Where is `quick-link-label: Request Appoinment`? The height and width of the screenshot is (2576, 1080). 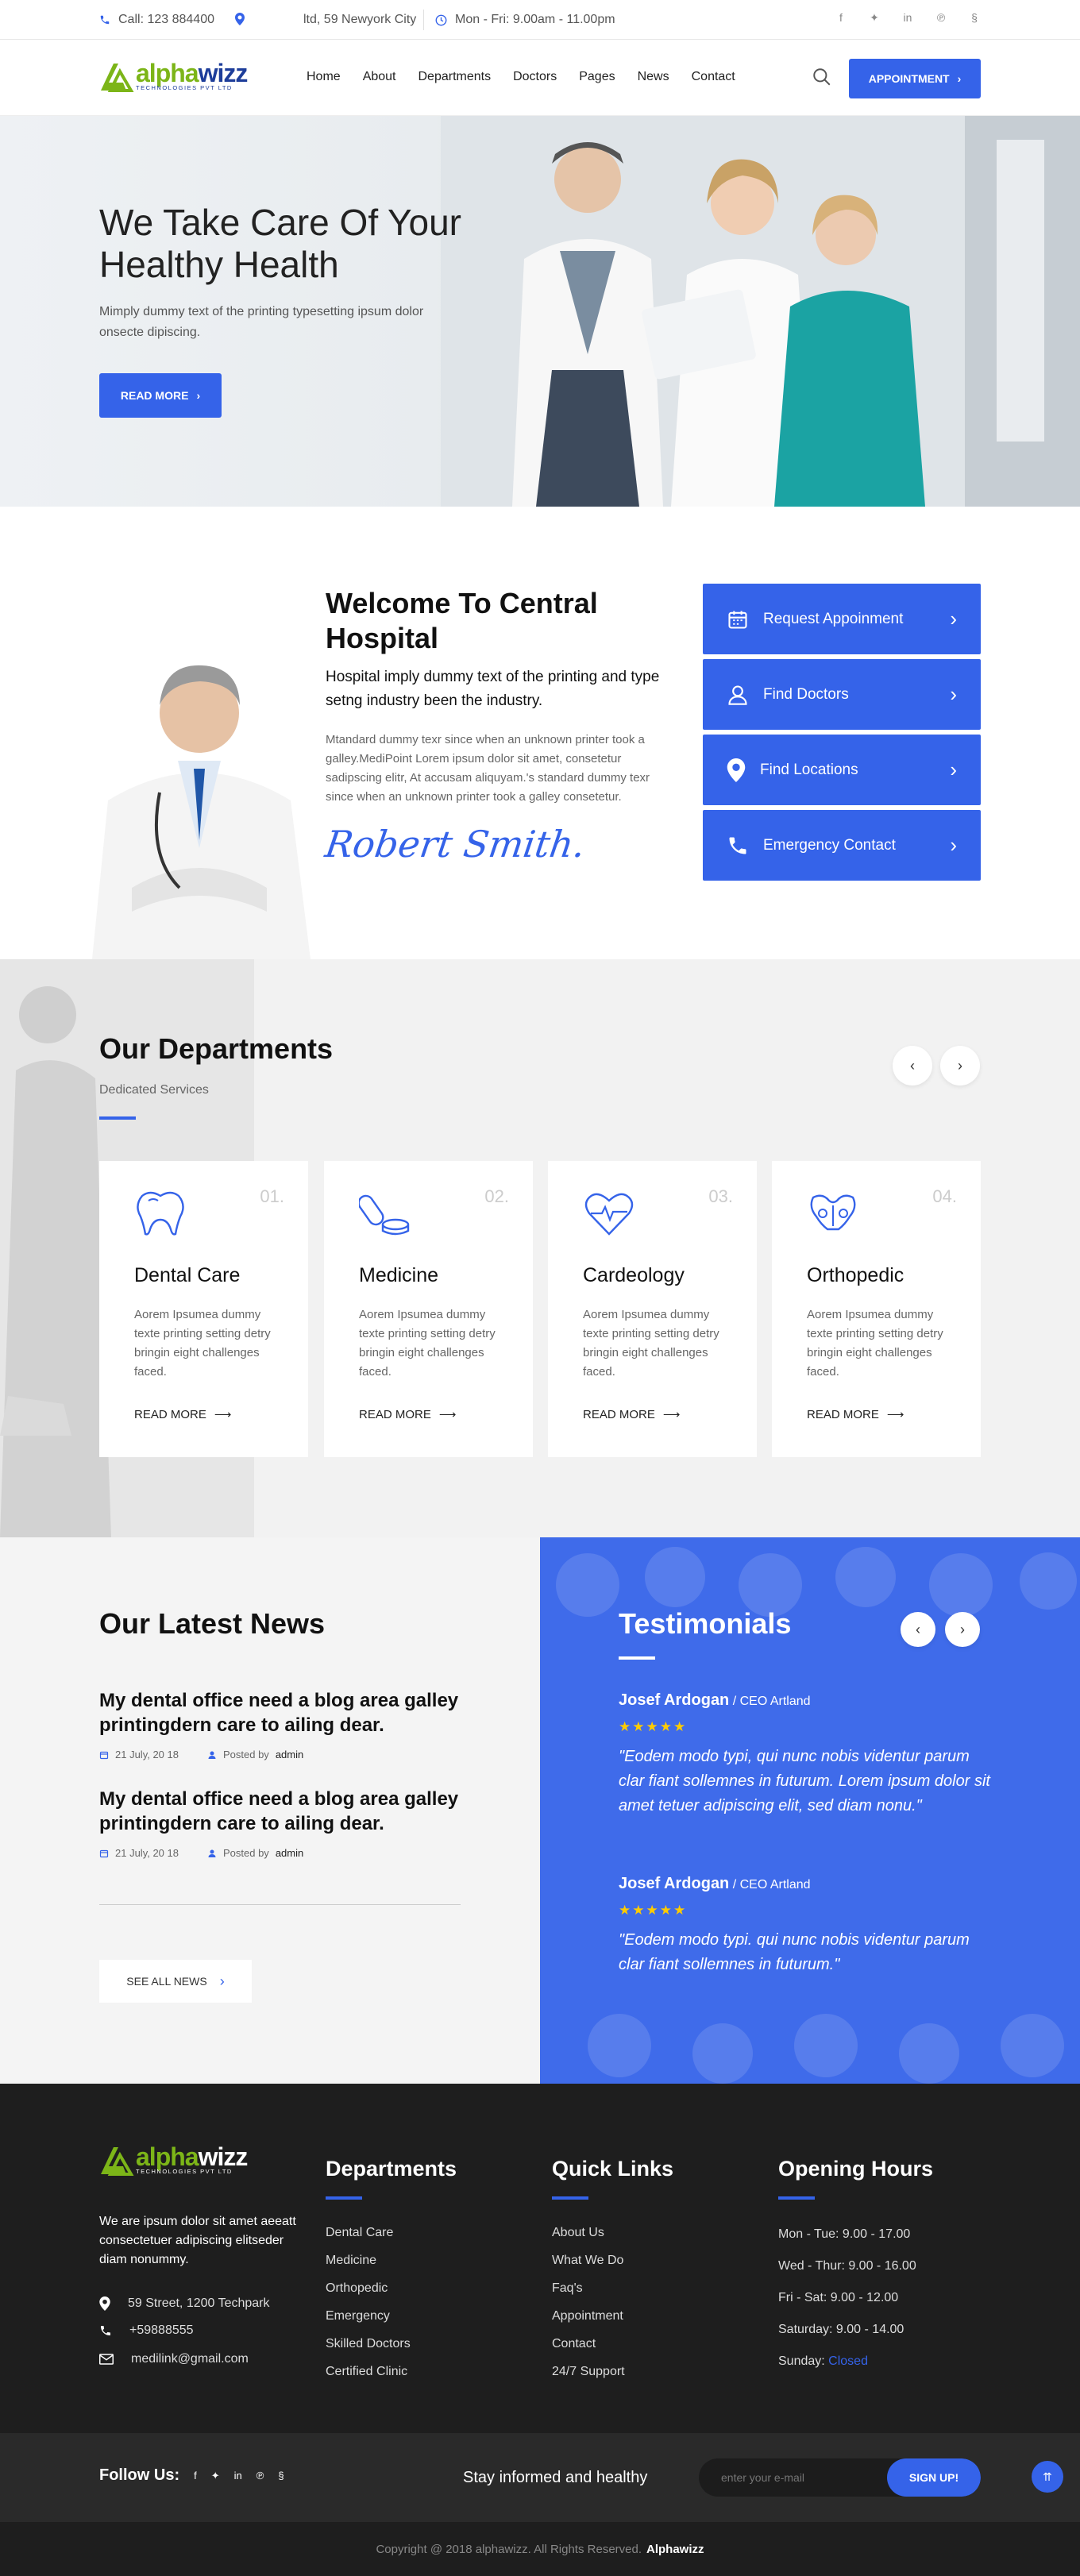
quick-link-label: Request Appoinment is located at coordinates (833, 618).